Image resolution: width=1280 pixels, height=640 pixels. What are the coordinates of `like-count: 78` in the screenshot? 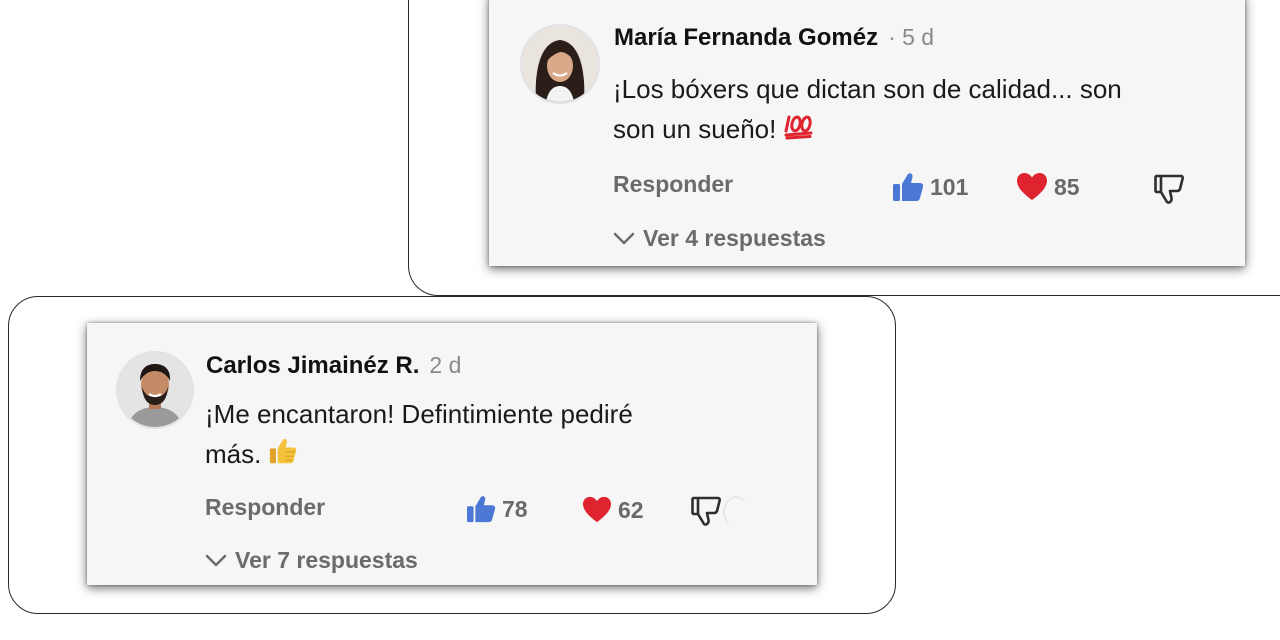 It's located at (515, 508).